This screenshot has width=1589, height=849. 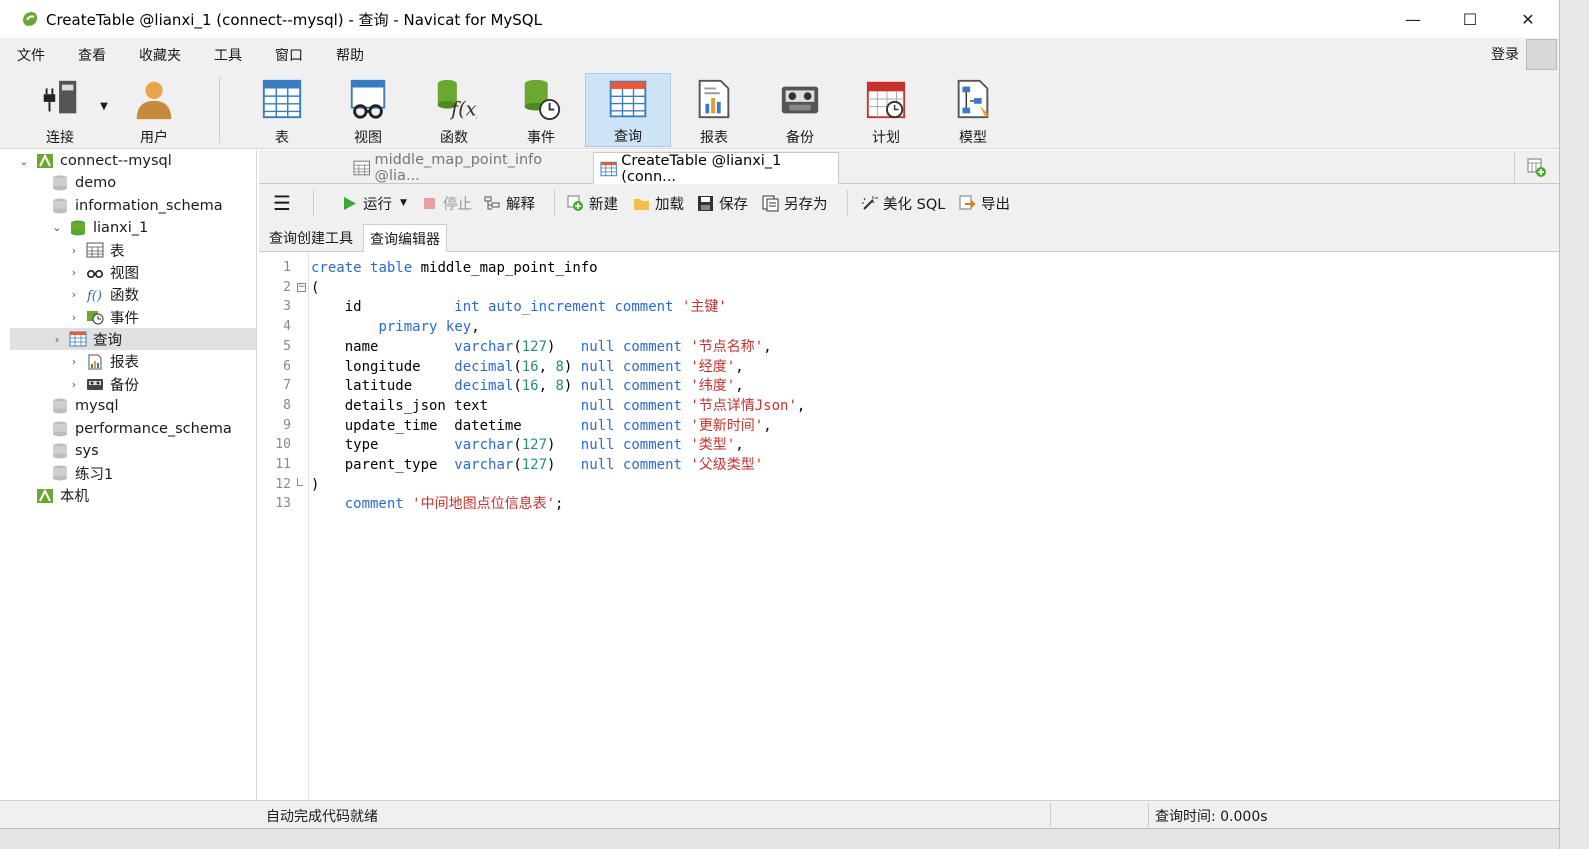 I want to click on tree-node: information_schema, so click(x=137, y=206).